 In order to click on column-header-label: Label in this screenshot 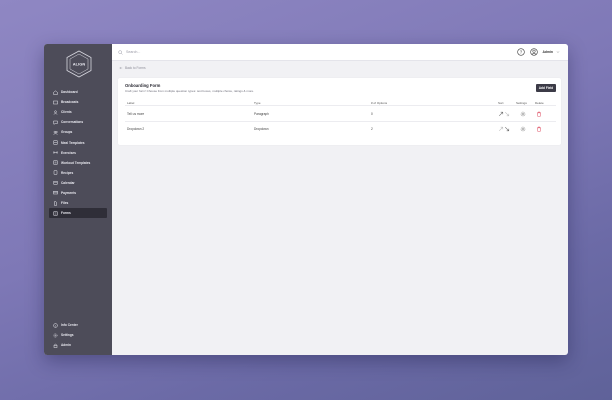, I will do `click(131, 103)`.